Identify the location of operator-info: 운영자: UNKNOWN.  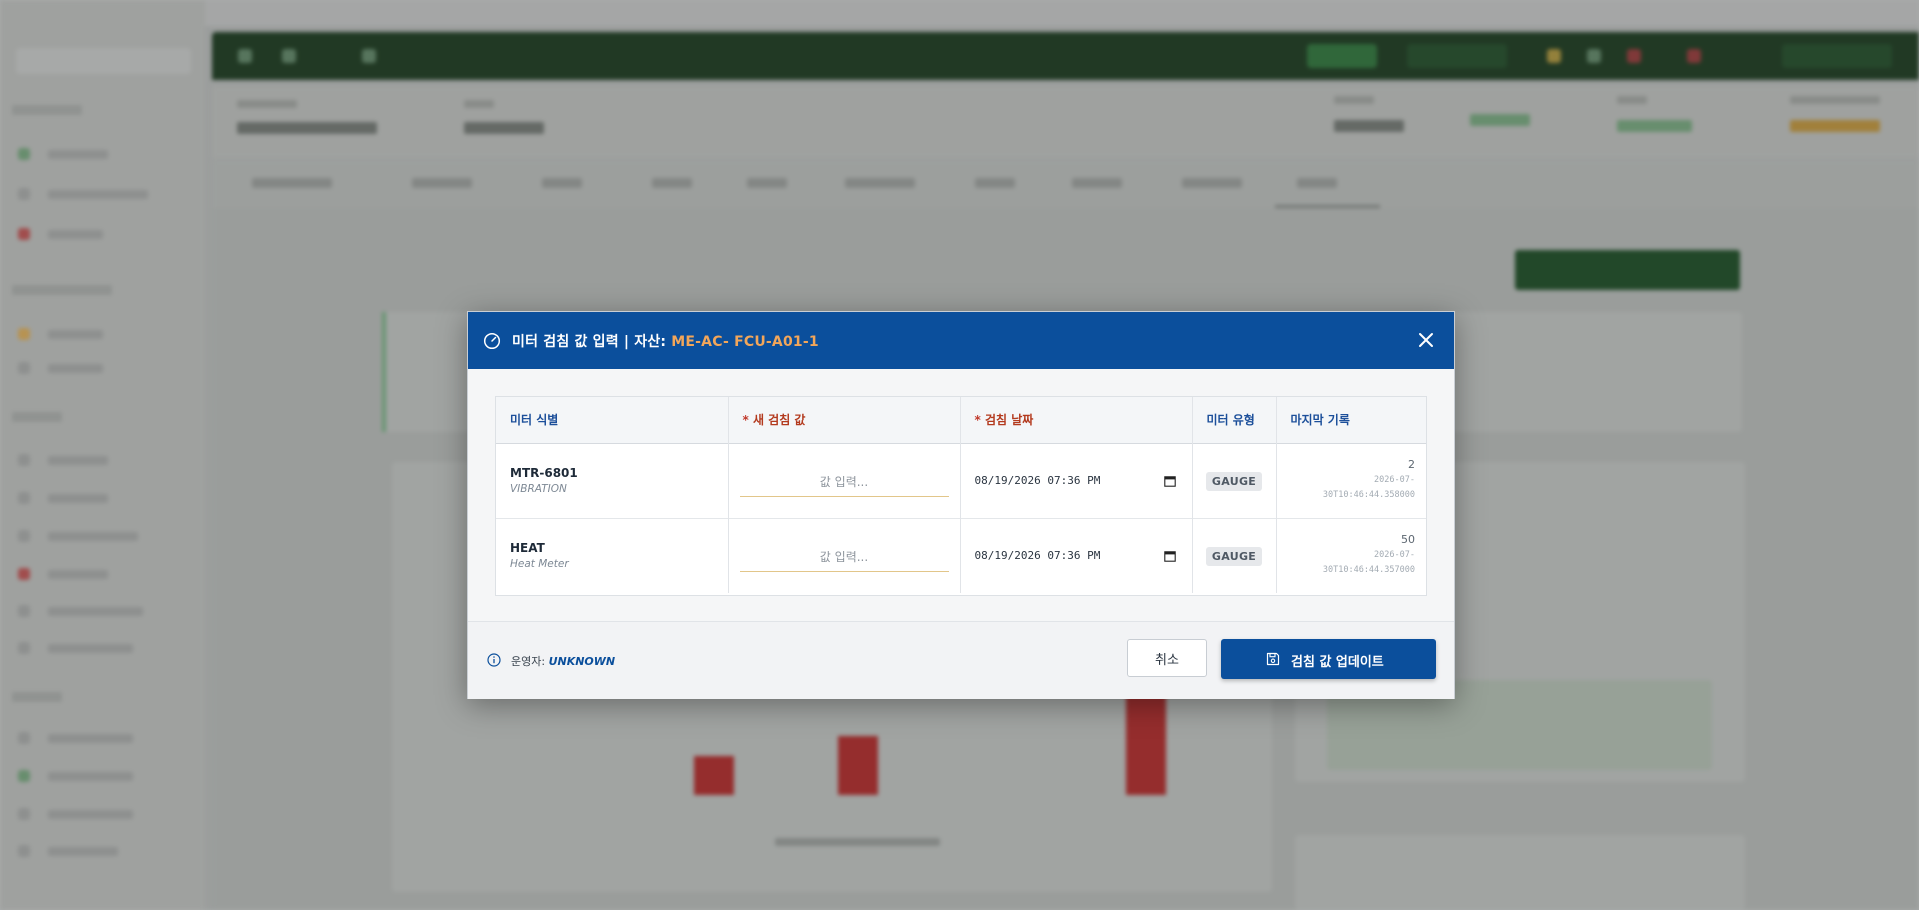
(563, 661).